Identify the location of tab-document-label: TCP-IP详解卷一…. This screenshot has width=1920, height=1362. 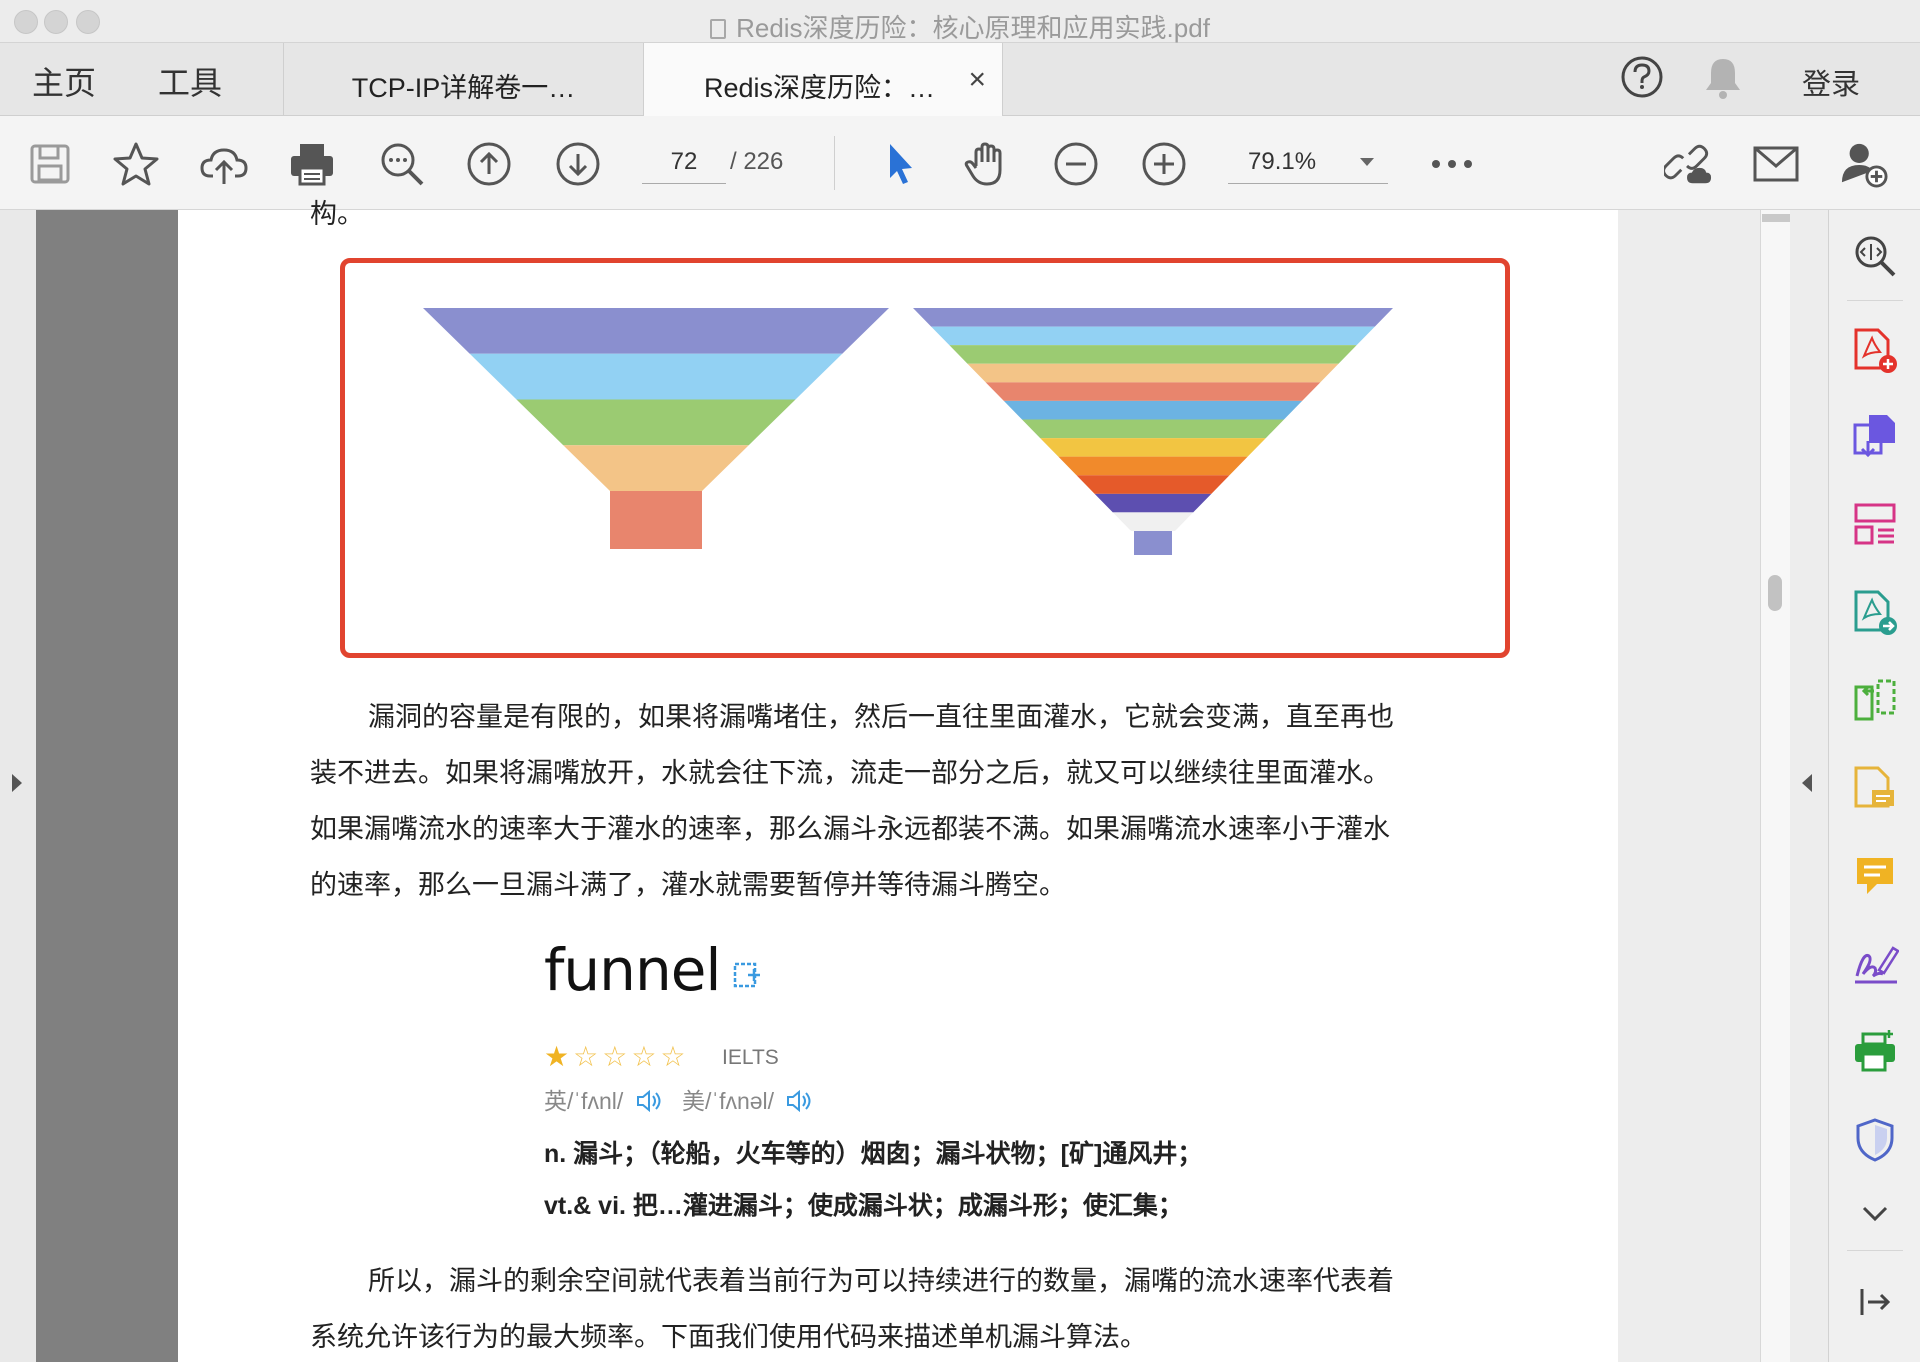
(463, 88).